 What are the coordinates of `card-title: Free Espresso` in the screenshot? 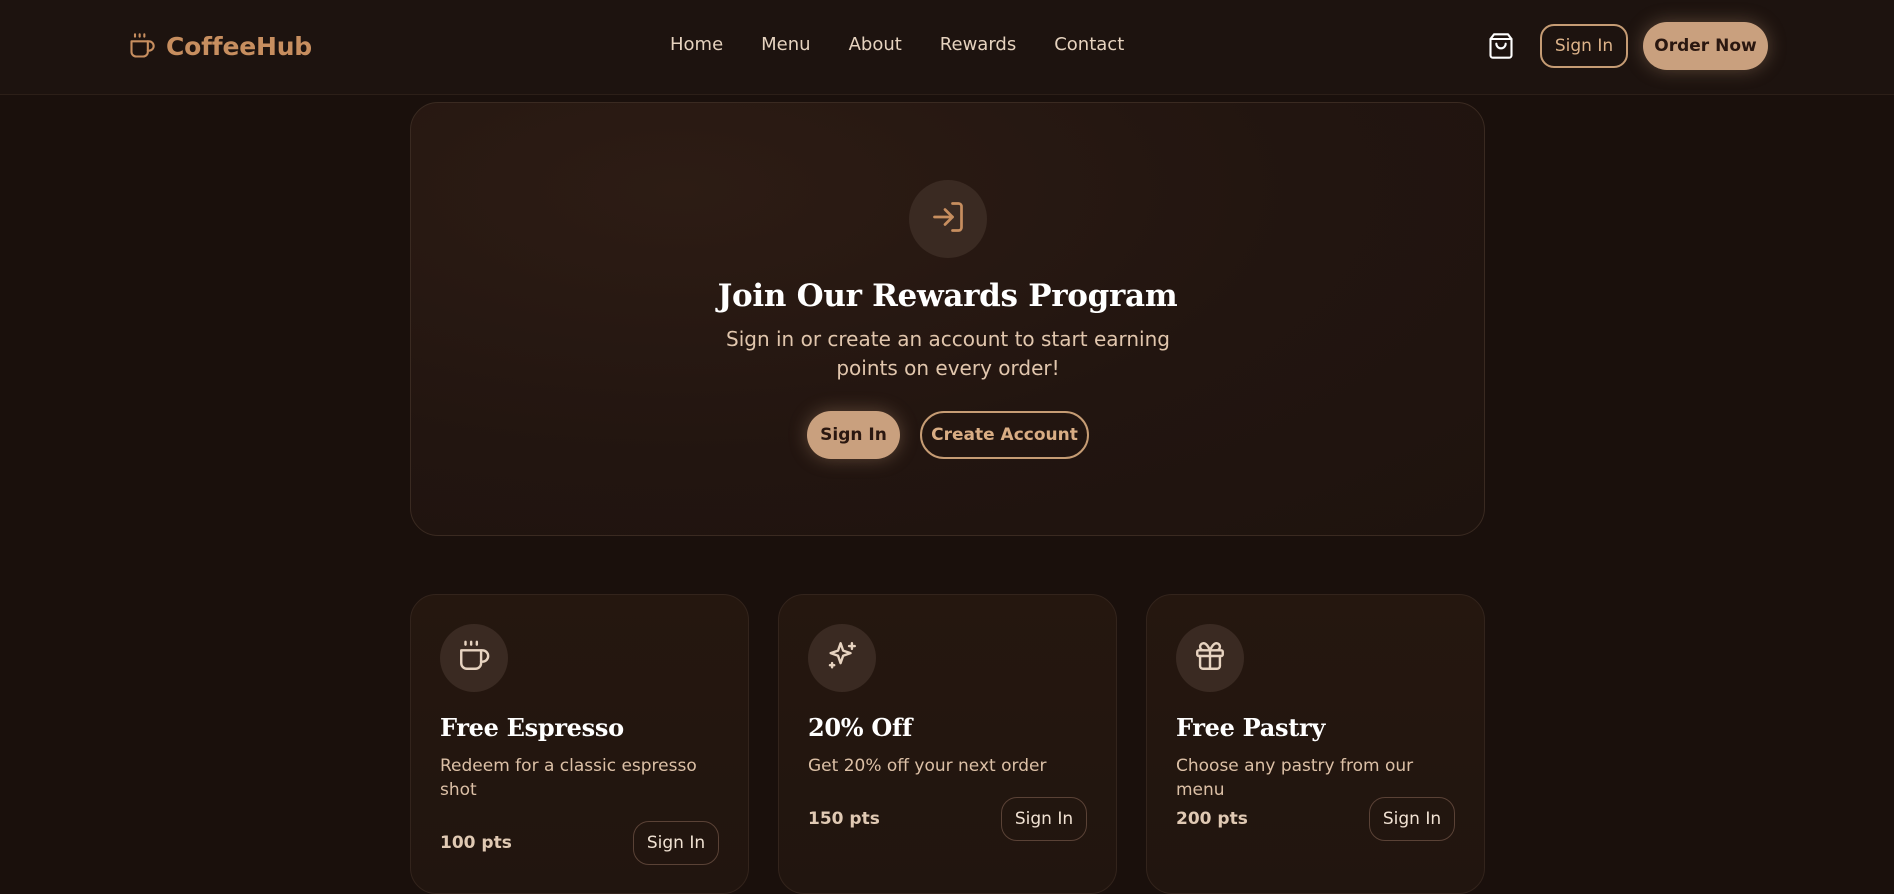 It's located at (532, 727).